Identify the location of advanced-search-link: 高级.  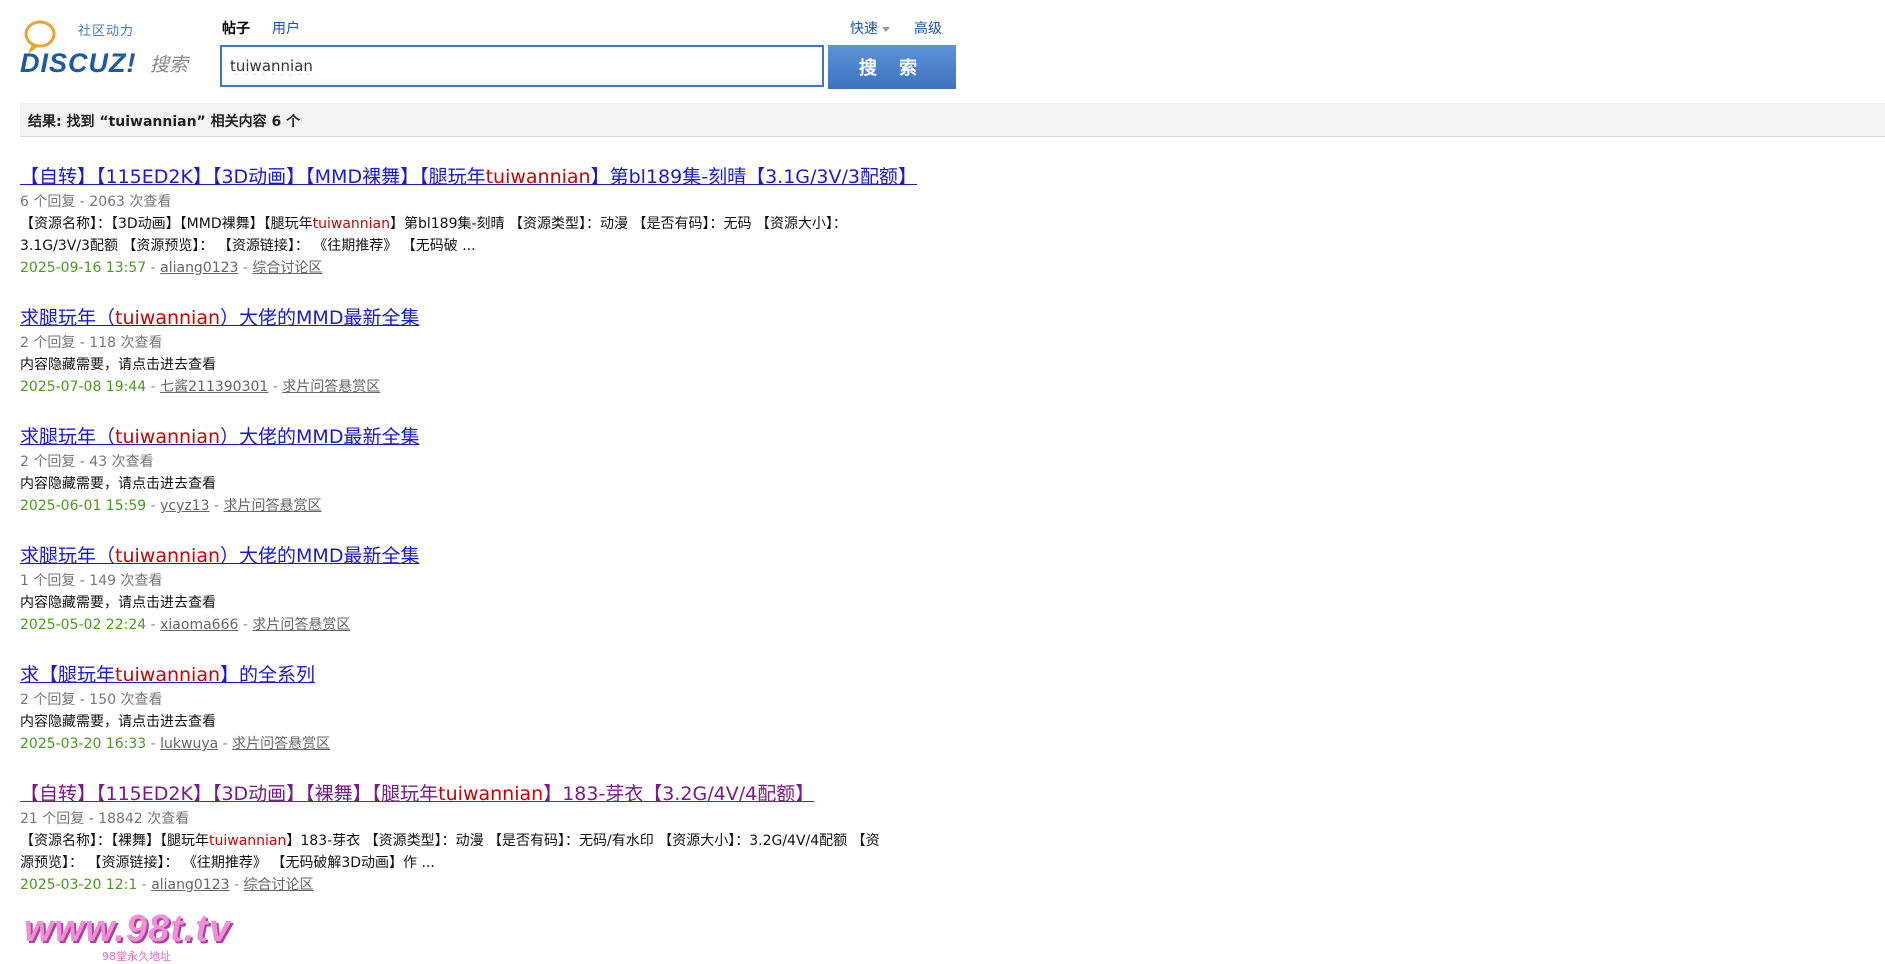
(928, 28).